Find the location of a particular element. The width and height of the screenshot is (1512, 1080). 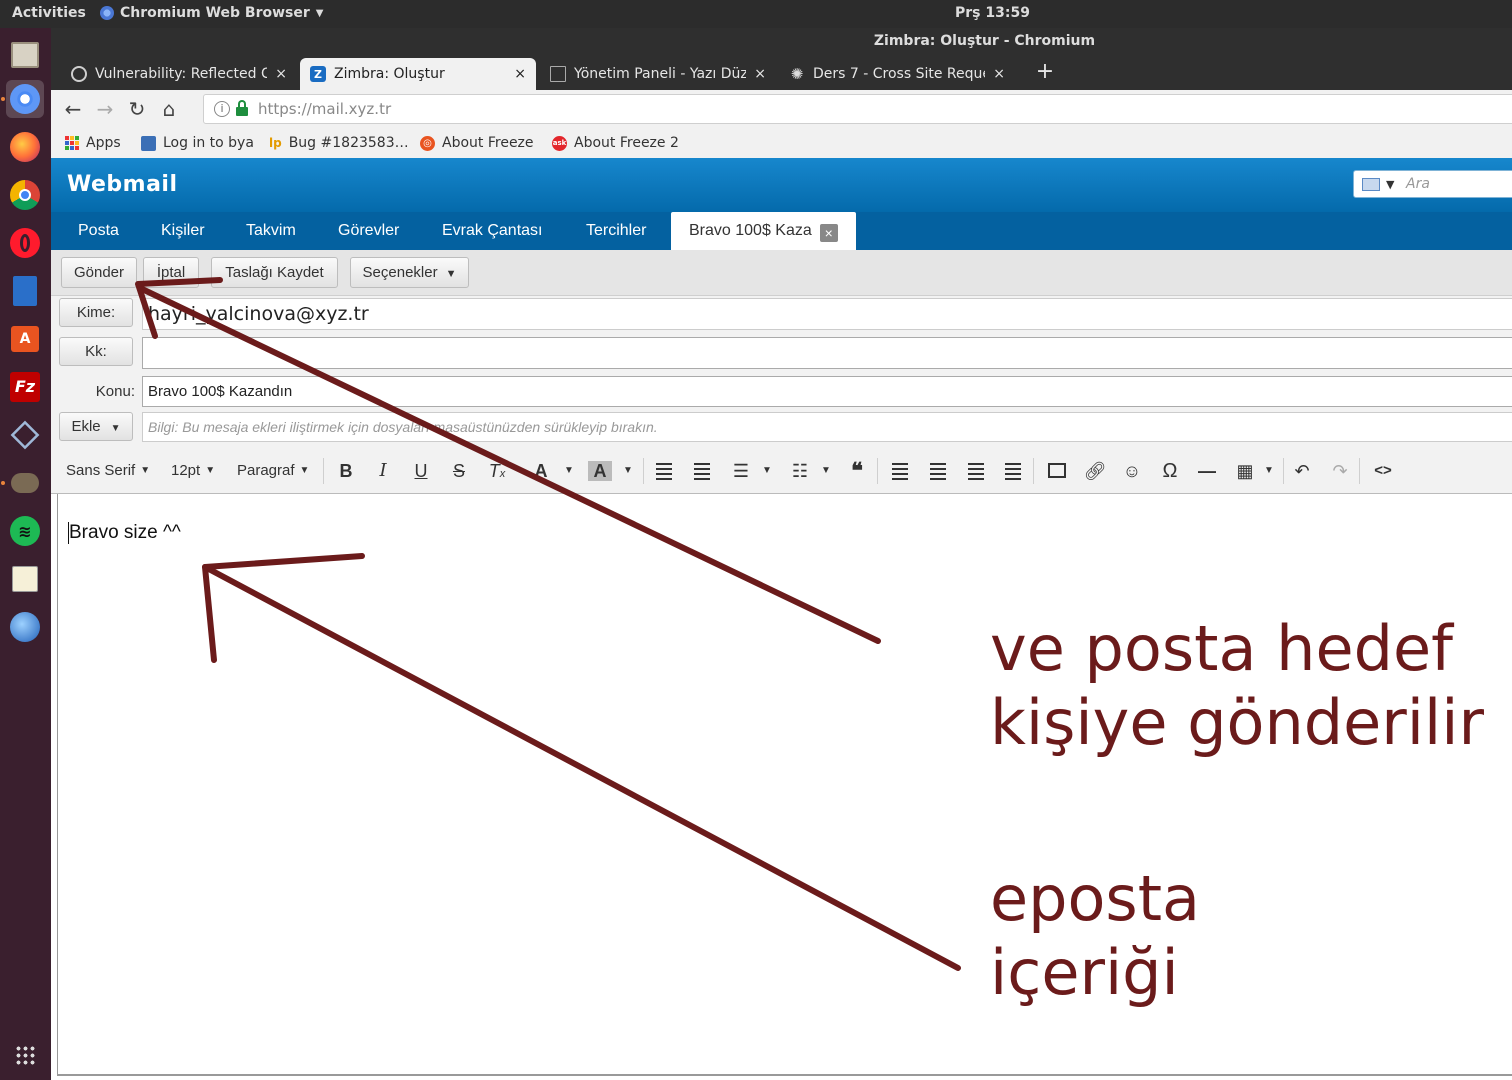

annotation-line: ve posta hedef is located at coordinates (1221, 648).